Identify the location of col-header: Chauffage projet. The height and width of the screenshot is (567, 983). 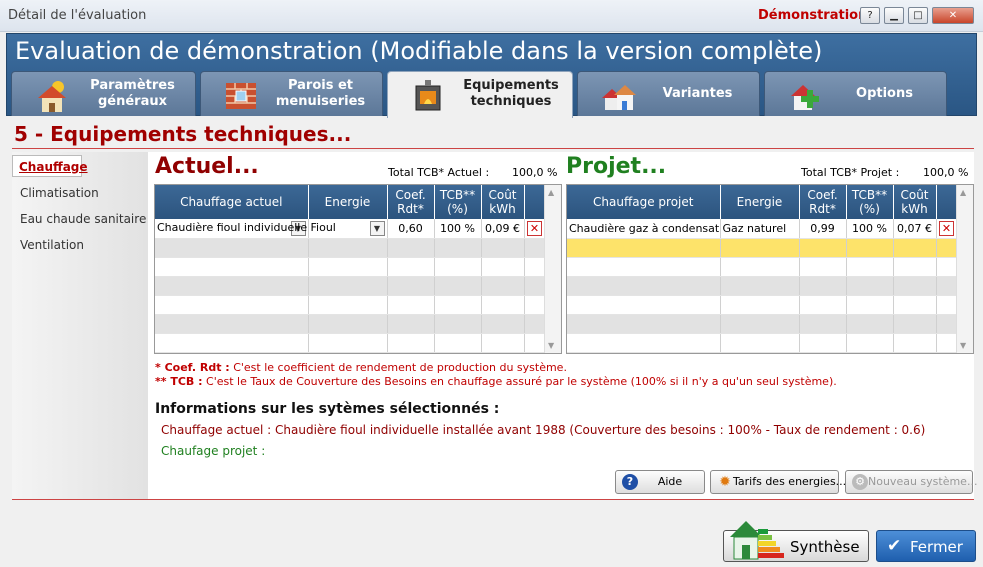
(644, 202).